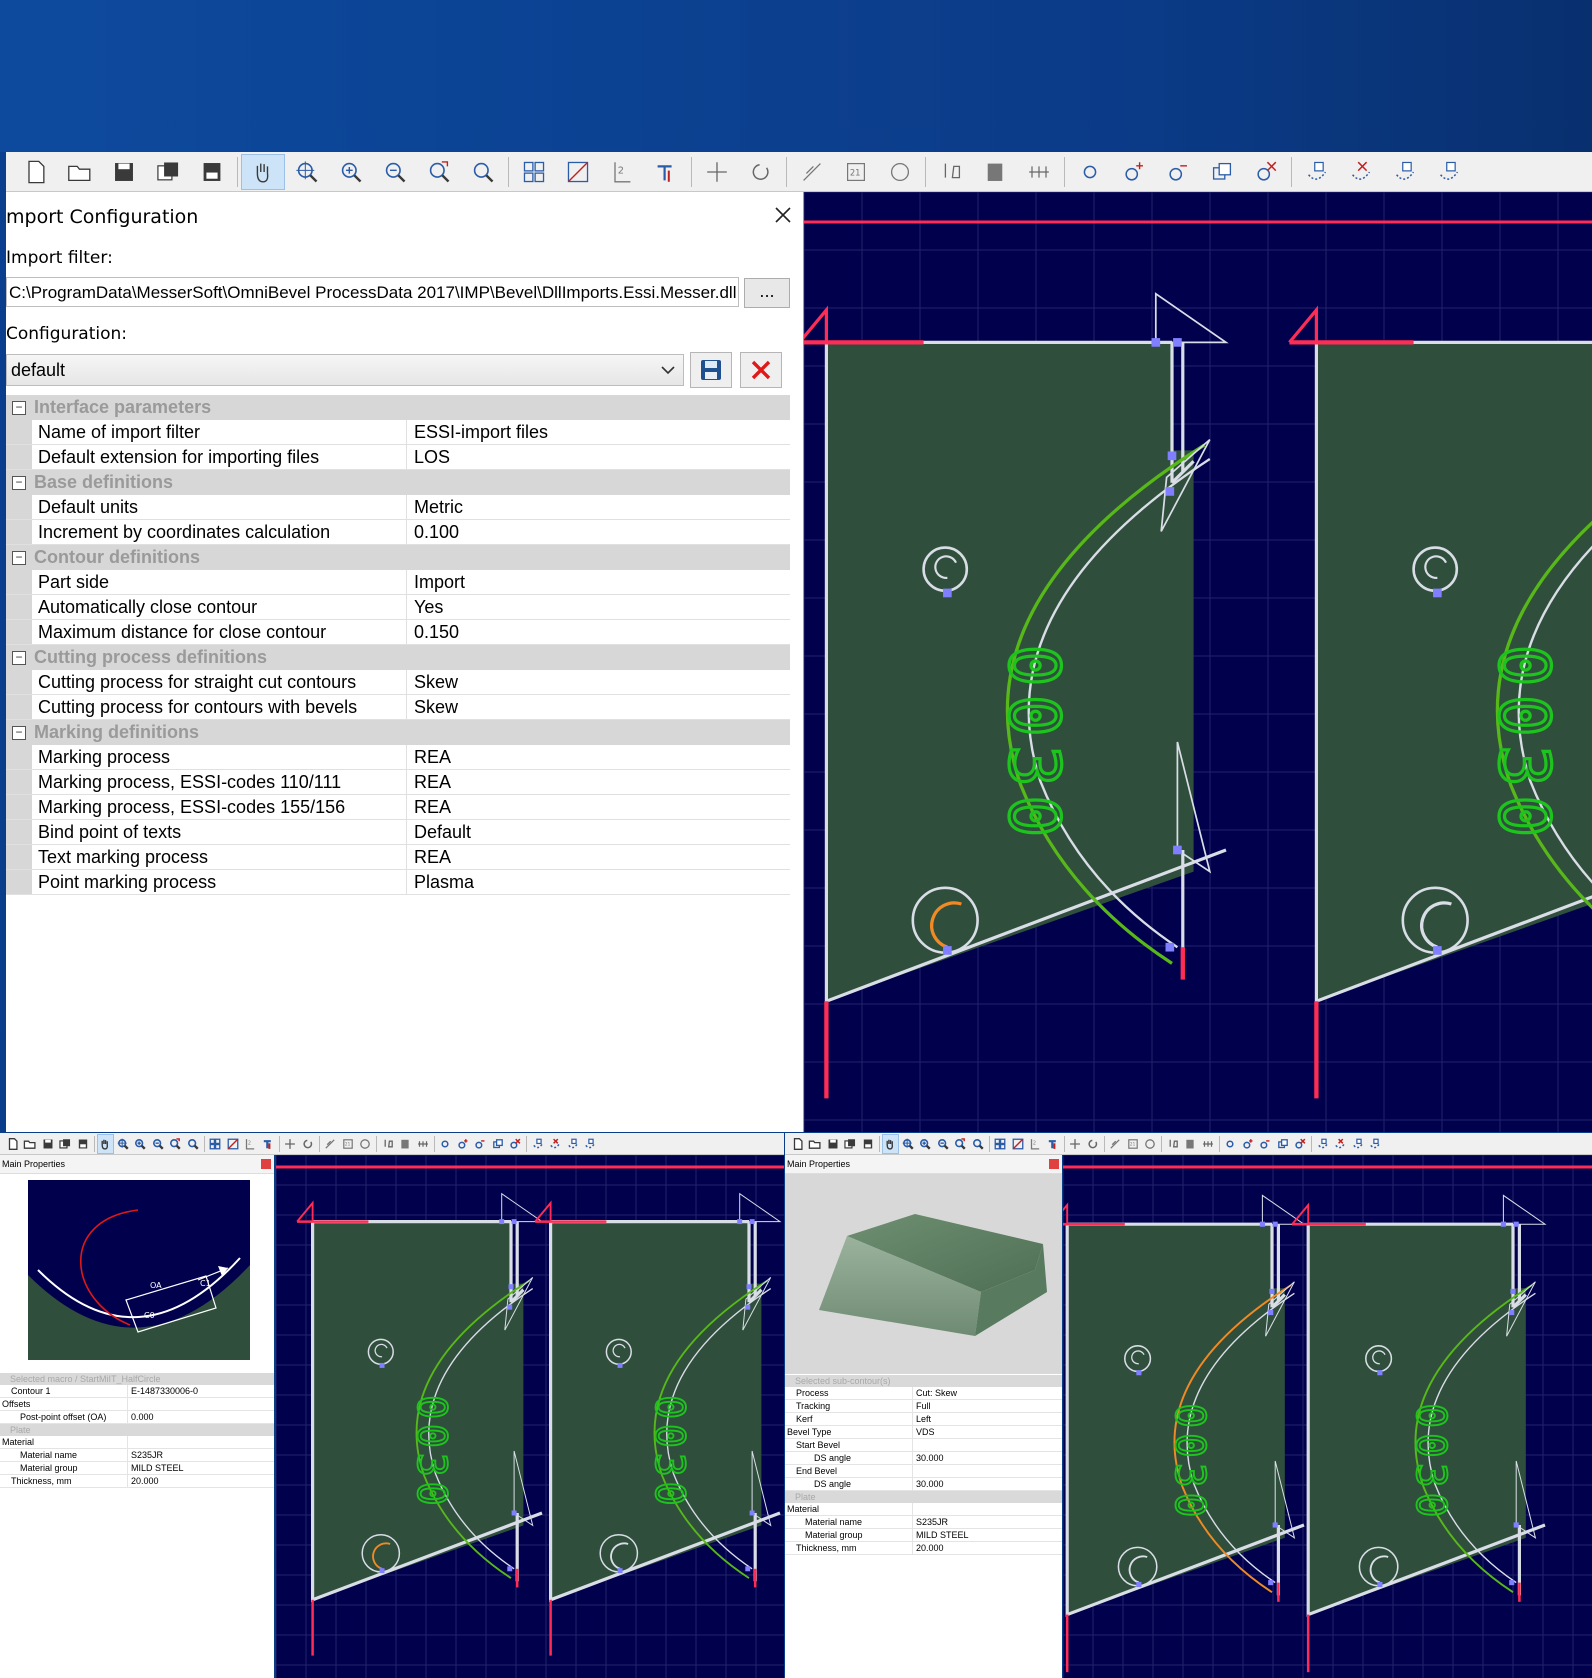 This screenshot has width=1592, height=1678. Describe the element at coordinates (398, 757) in the screenshot. I see `property-row: Marking process REA` at that location.